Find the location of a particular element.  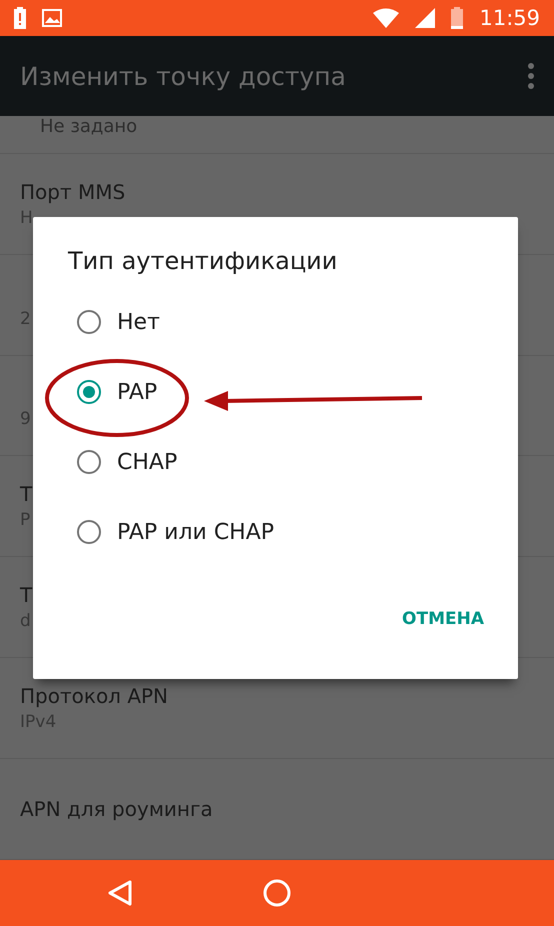

radio-option: PAP или CHAP is located at coordinates (153, 532).